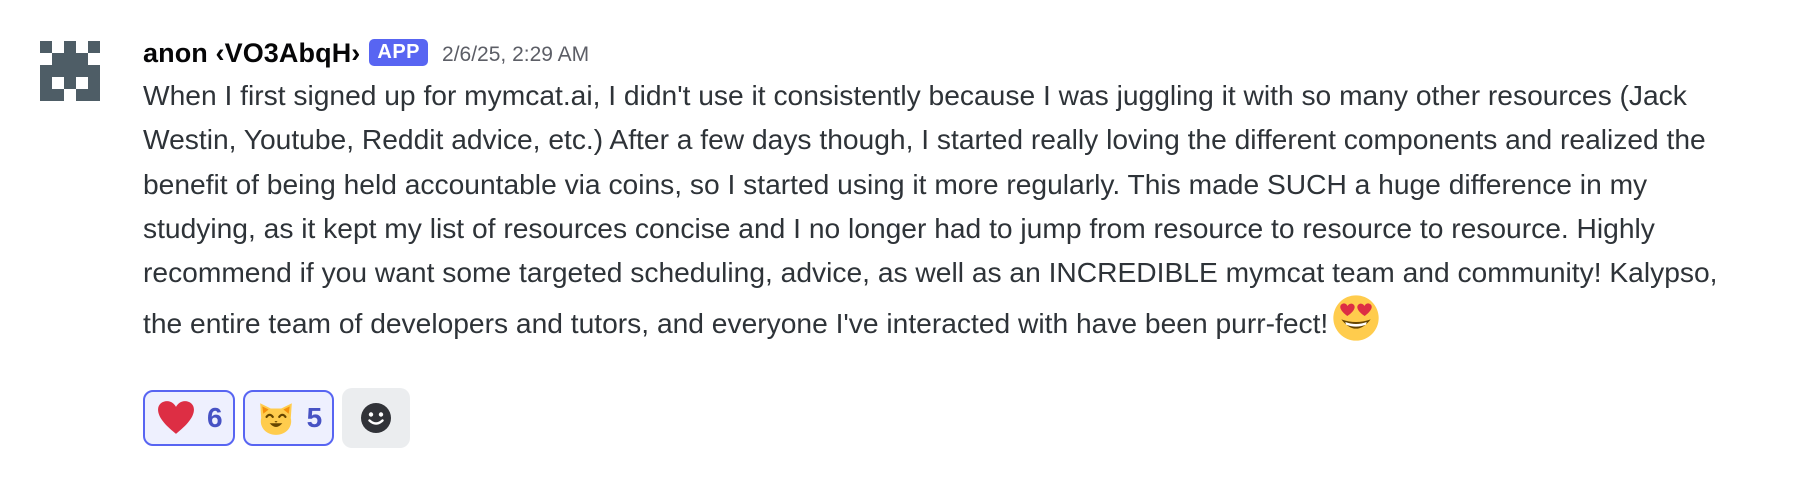 This screenshot has width=1796, height=482. I want to click on reaction-bar: 6 5, so click(277, 418).